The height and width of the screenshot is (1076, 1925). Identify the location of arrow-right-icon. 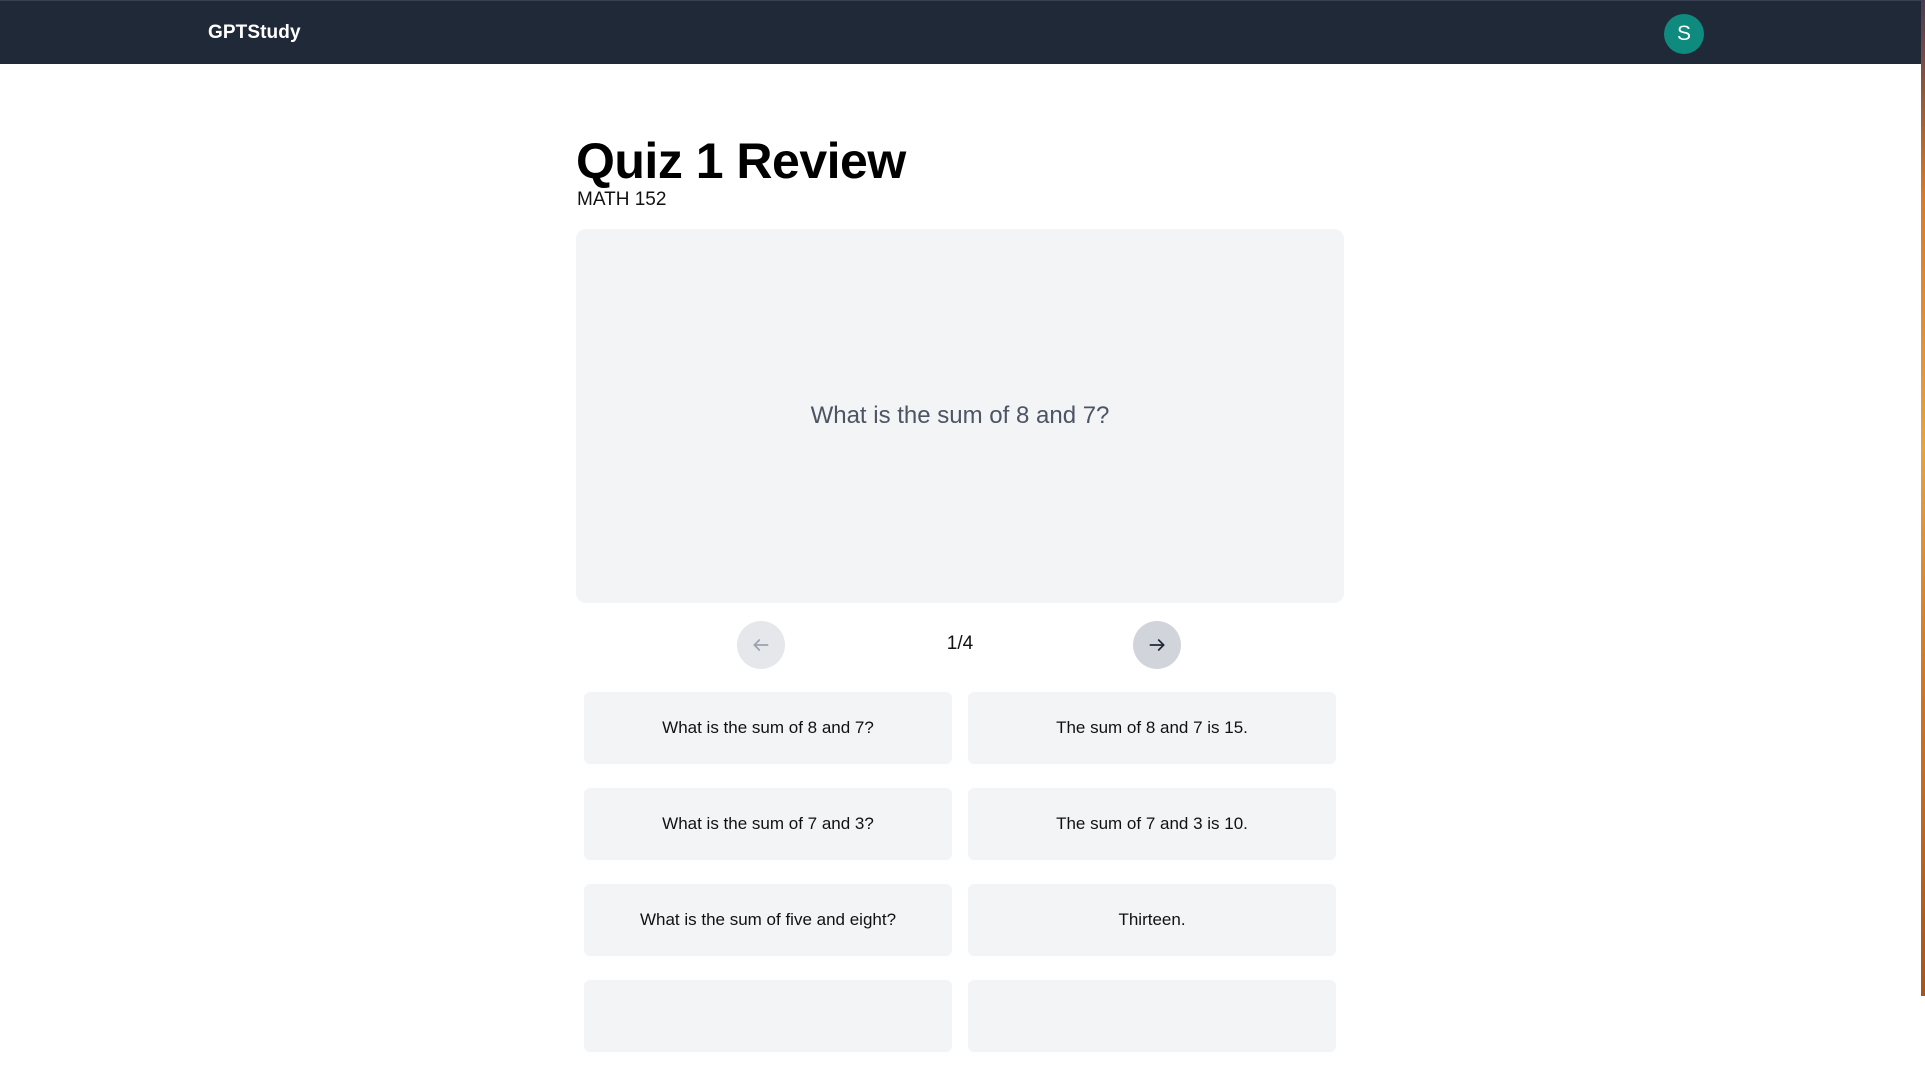
(1157, 645).